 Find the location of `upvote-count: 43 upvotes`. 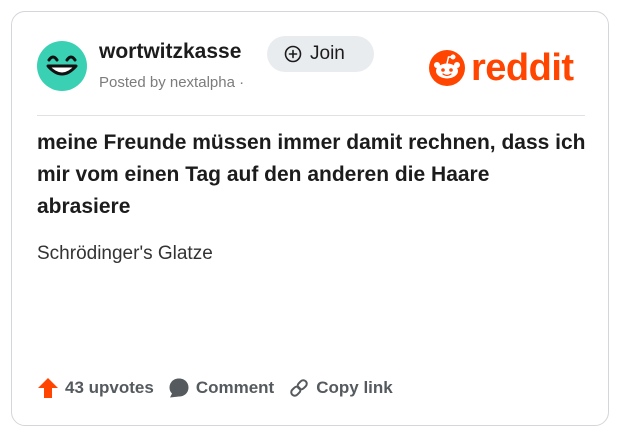

upvote-count: 43 upvotes is located at coordinates (109, 387).